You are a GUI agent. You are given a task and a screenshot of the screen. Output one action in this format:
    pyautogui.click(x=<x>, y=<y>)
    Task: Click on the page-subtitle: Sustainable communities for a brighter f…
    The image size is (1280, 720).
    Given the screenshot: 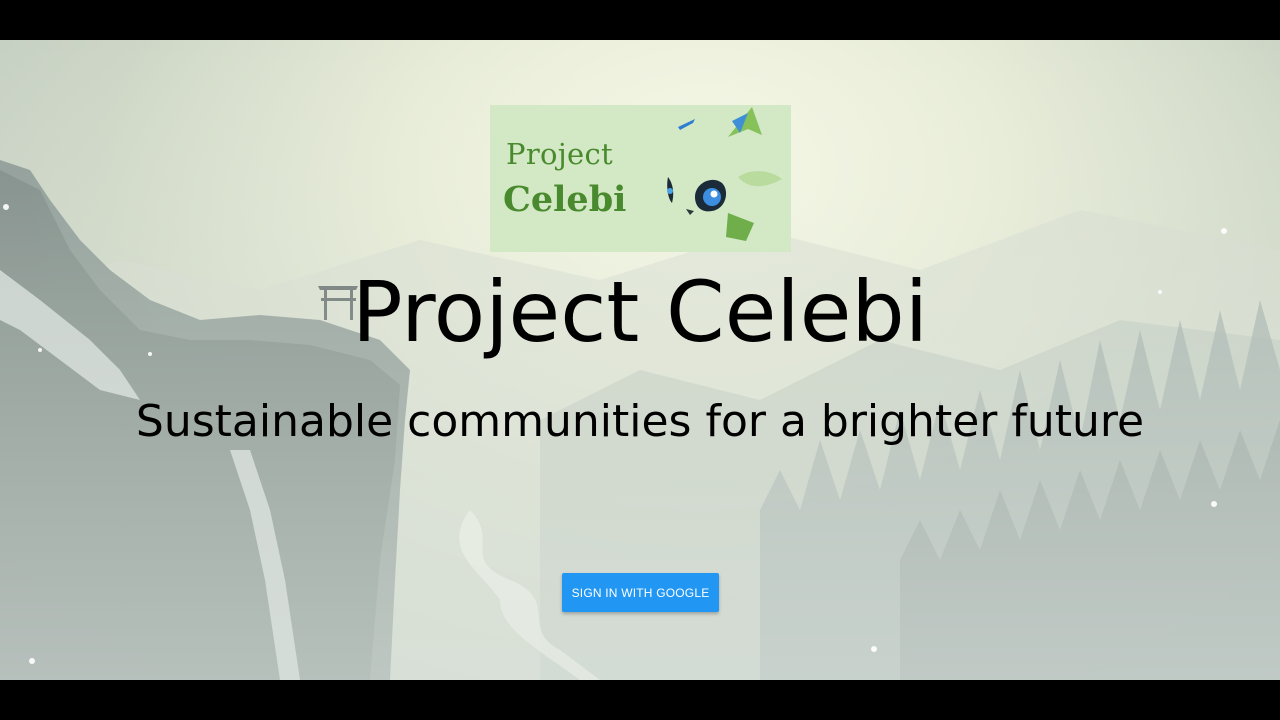 What is the action you would take?
    pyautogui.click(x=640, y=421)
    